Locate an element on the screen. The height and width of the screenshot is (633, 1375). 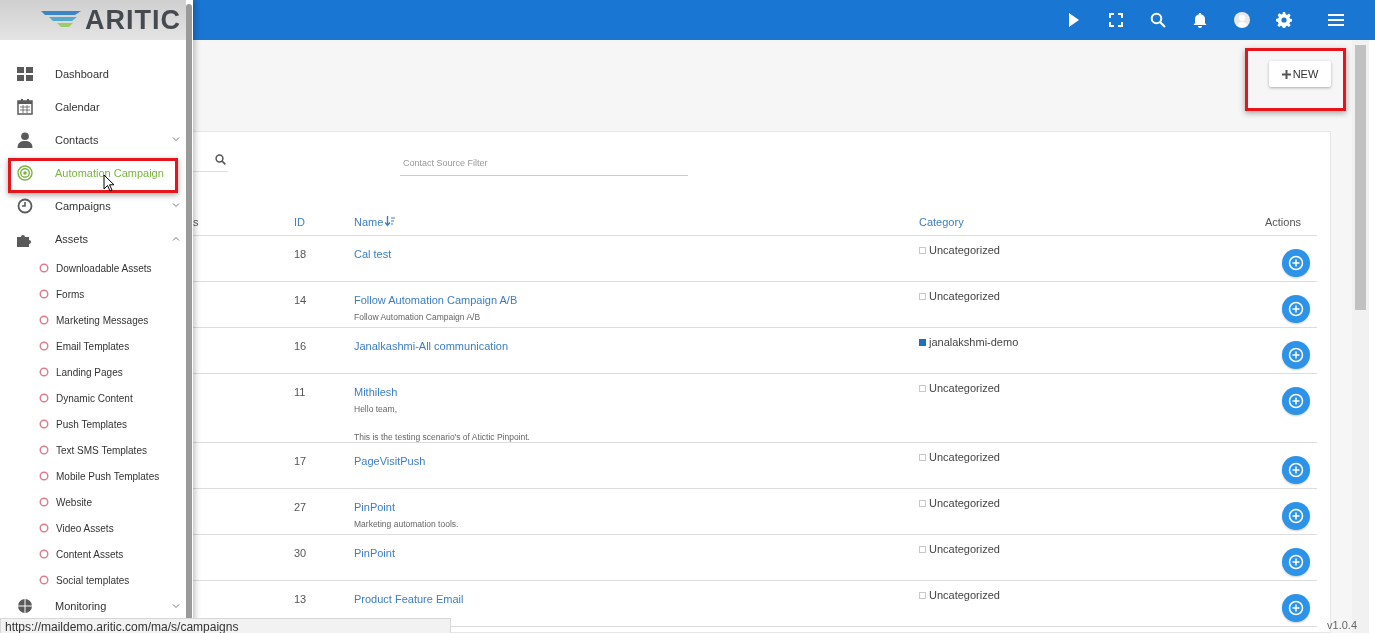
column-header: Name is located at coordinates (369, 221).